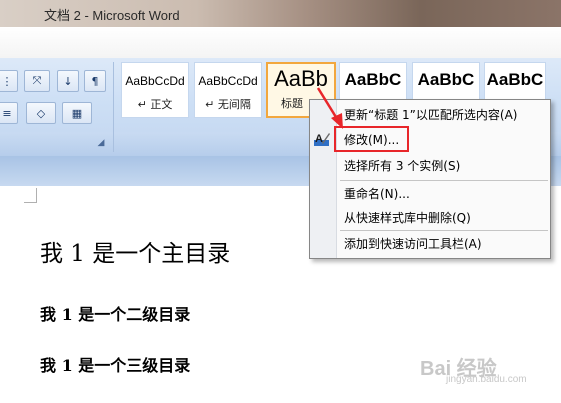 This screenshot has height=403, width=561. Describe the element at coordinates (228, 90) in the screenshot. I see `style-tile-no-spacing: AaBbCcDd ↵ 无间隔` at that location.